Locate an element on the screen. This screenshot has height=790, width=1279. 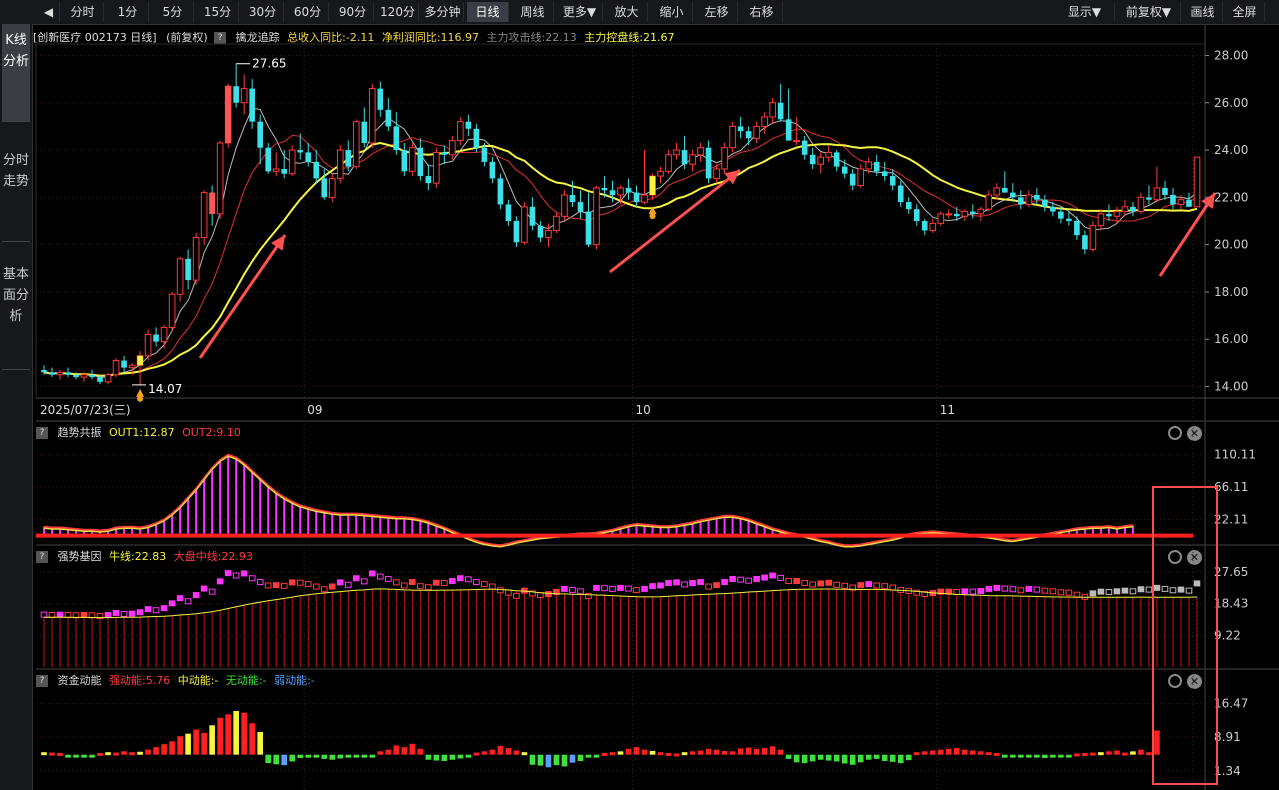
month-label: 11 is located at coordinates (947, 410).